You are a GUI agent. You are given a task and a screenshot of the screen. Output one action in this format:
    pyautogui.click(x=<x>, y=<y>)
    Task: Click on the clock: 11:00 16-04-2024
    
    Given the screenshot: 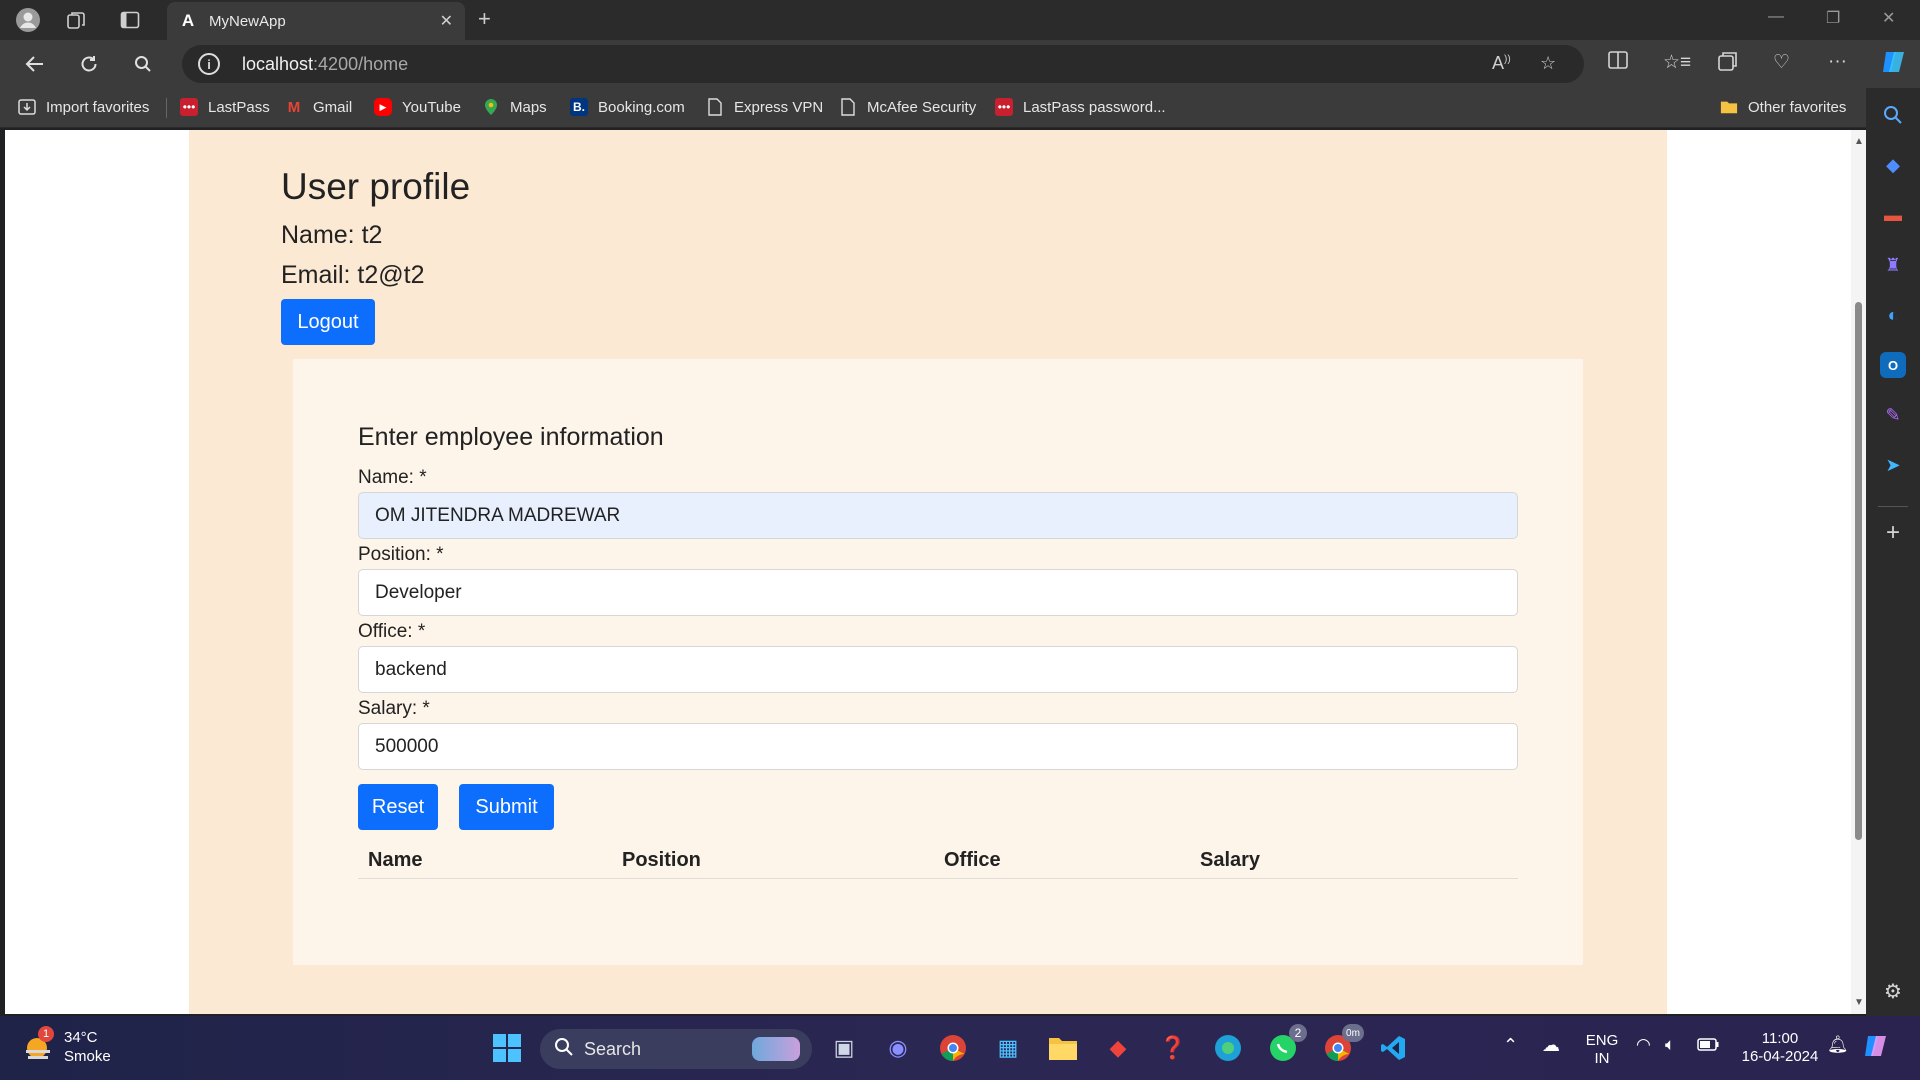 What is the action you would take?
    pyautogui.click(x=1780, y=1048)
    